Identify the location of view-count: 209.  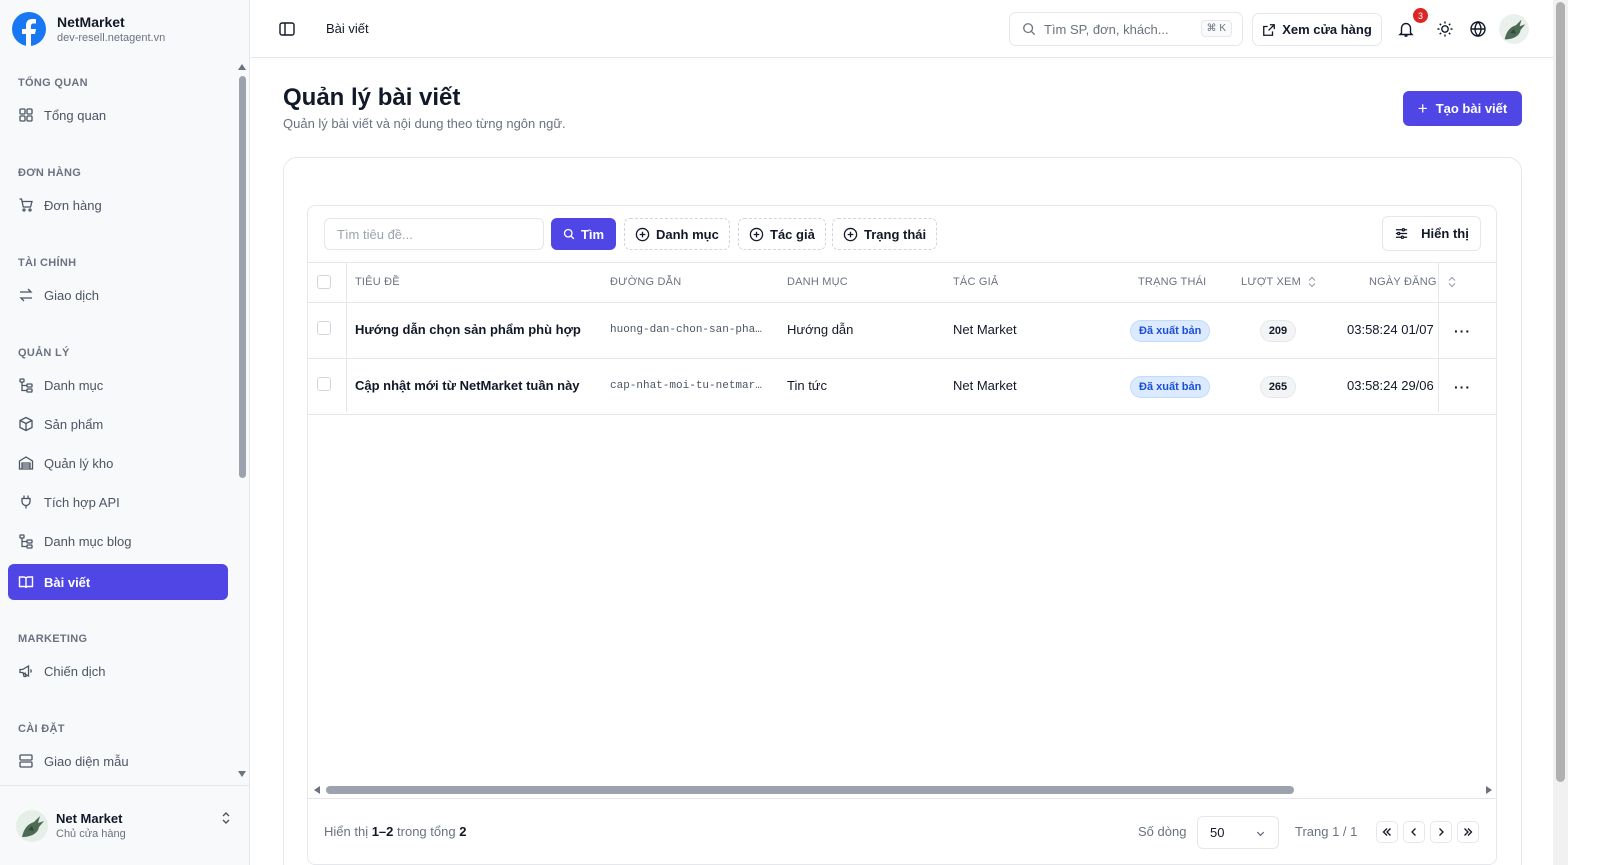
(1278, 331).